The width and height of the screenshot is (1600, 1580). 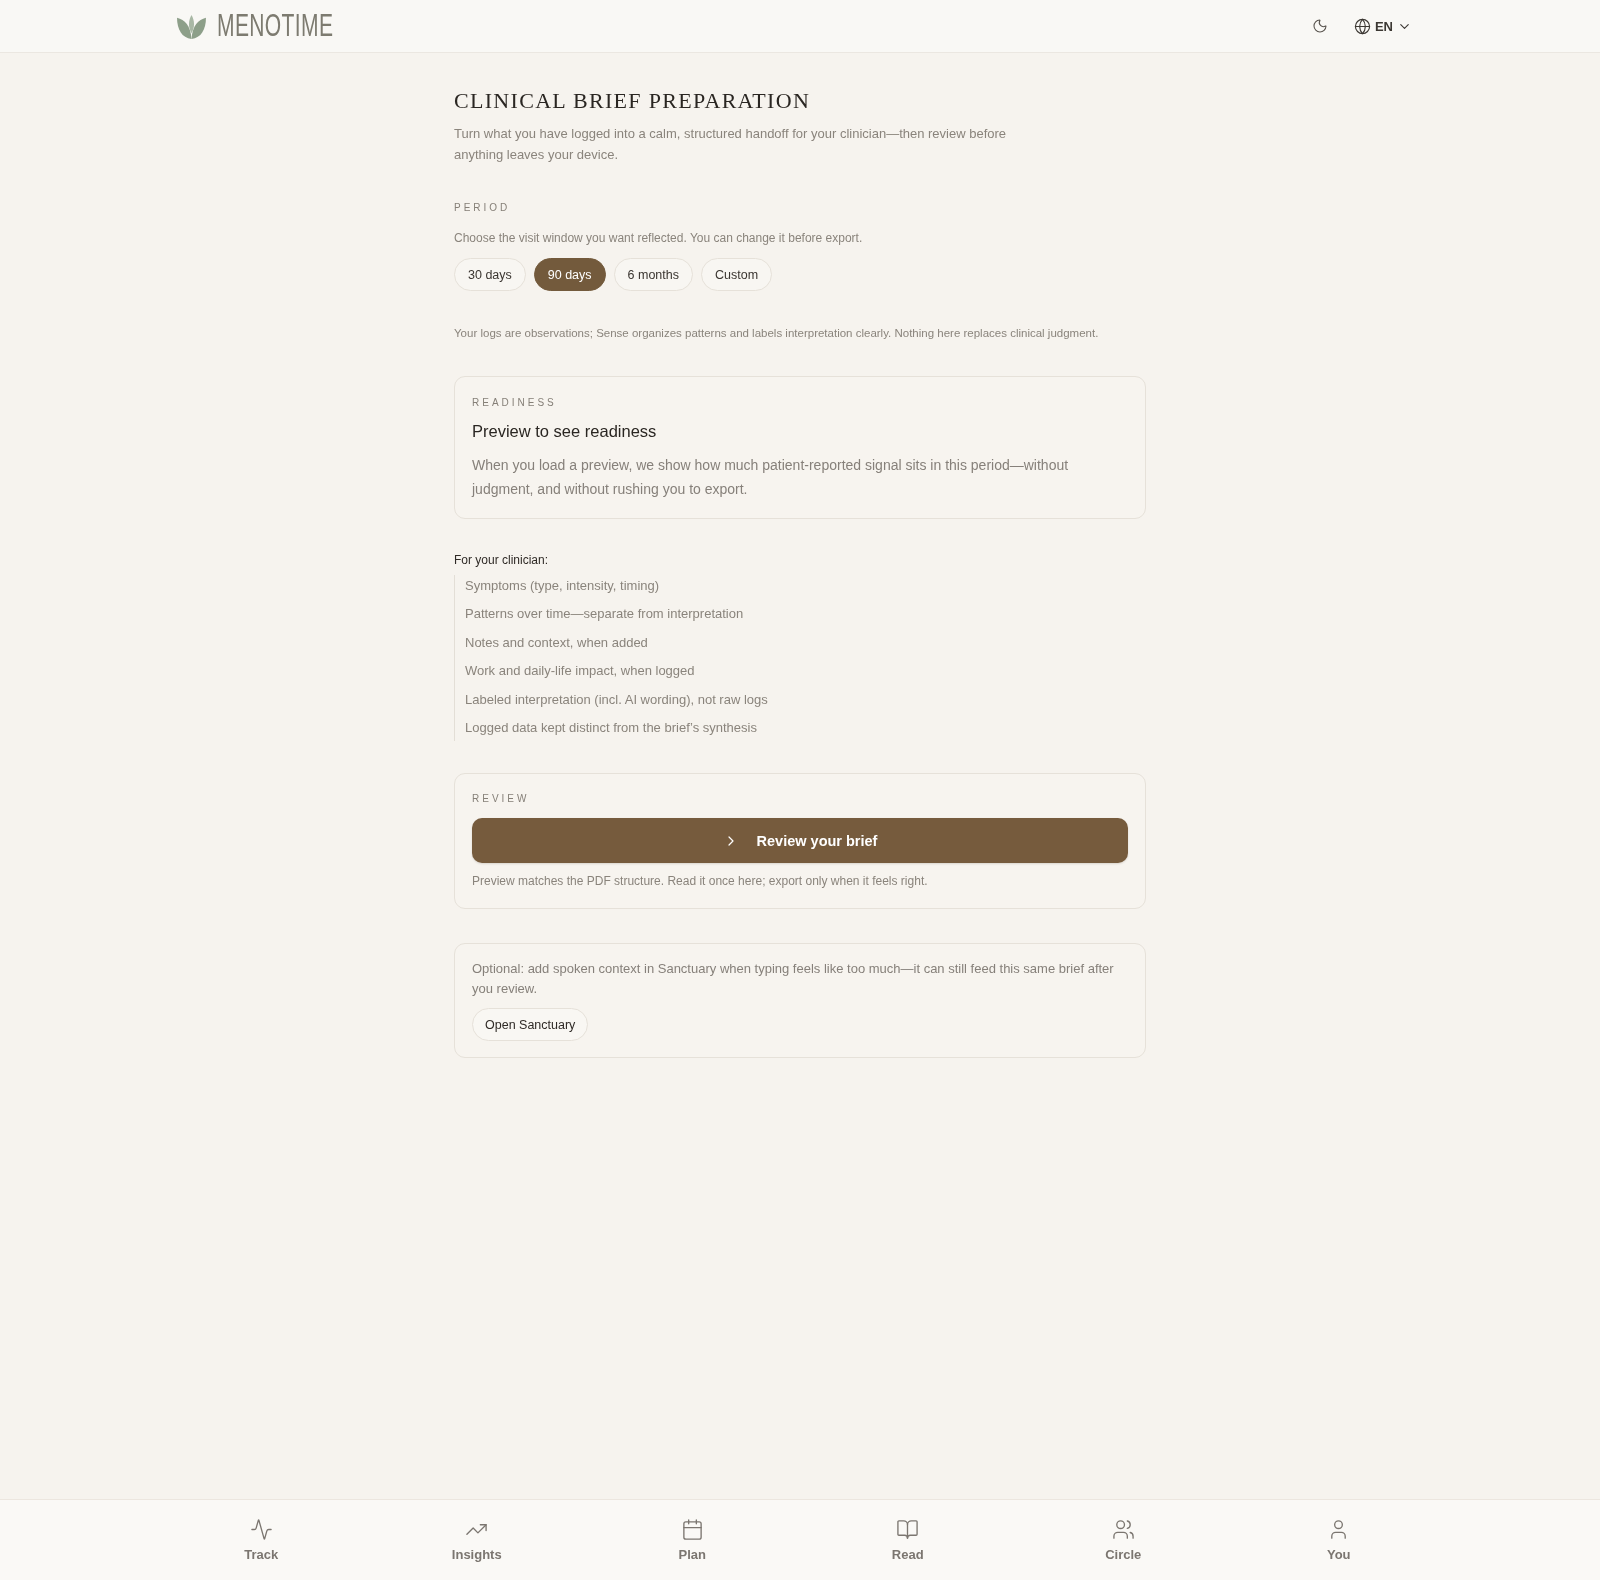 What do you see at coordinates (482, 208) in the screenshot?
I see `section-label: PERIOD` at bounding box center [482, 208].